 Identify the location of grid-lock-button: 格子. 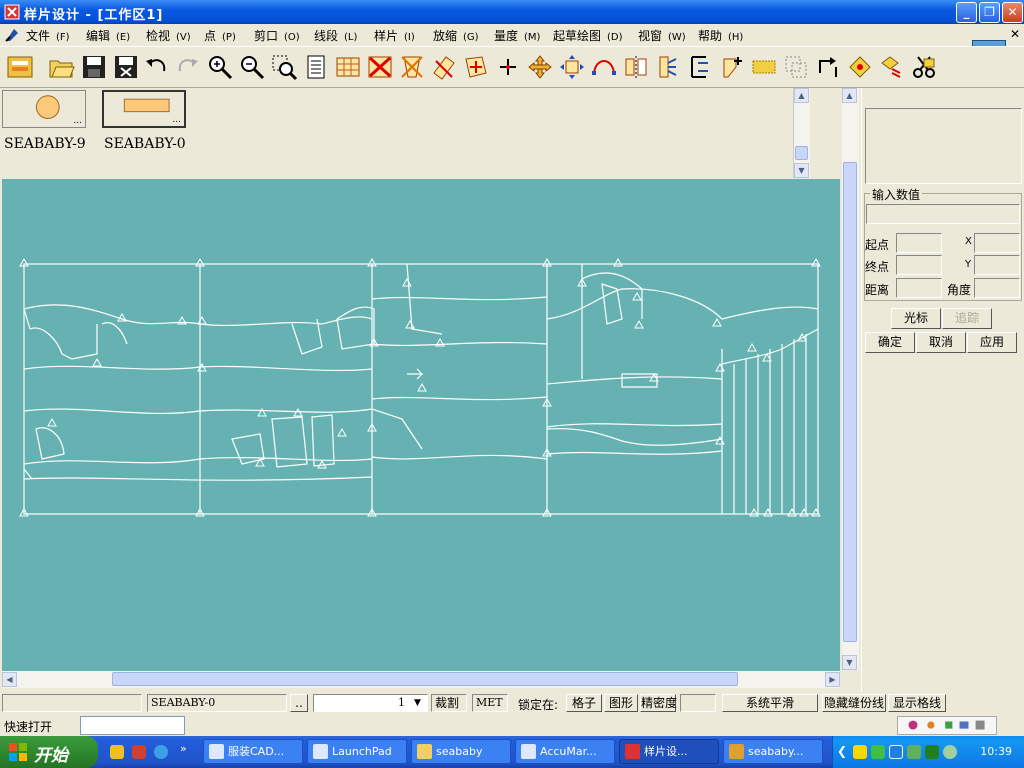
(584, 703).